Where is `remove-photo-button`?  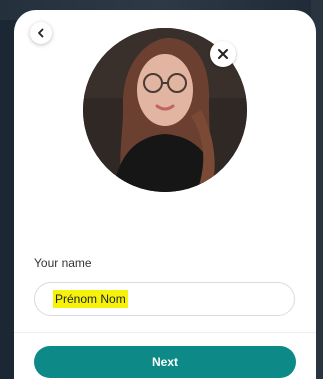 remove-photo-button is located at coordinates (223, 54).